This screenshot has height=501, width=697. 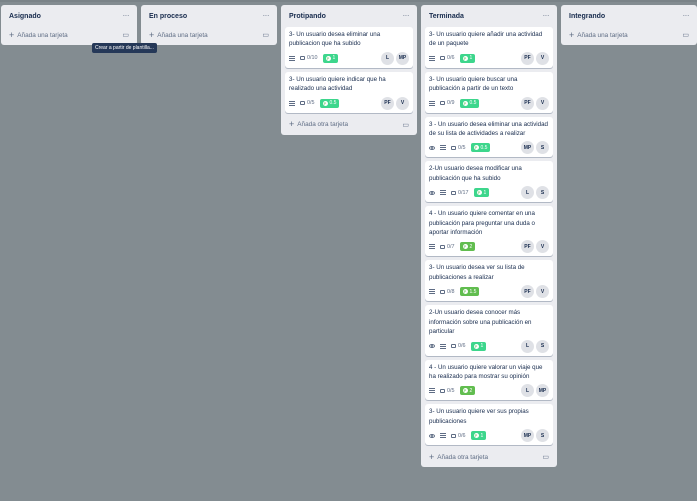 I want to click on add-card-label: Añada otra tarjeta, so click(x=463, y=457).